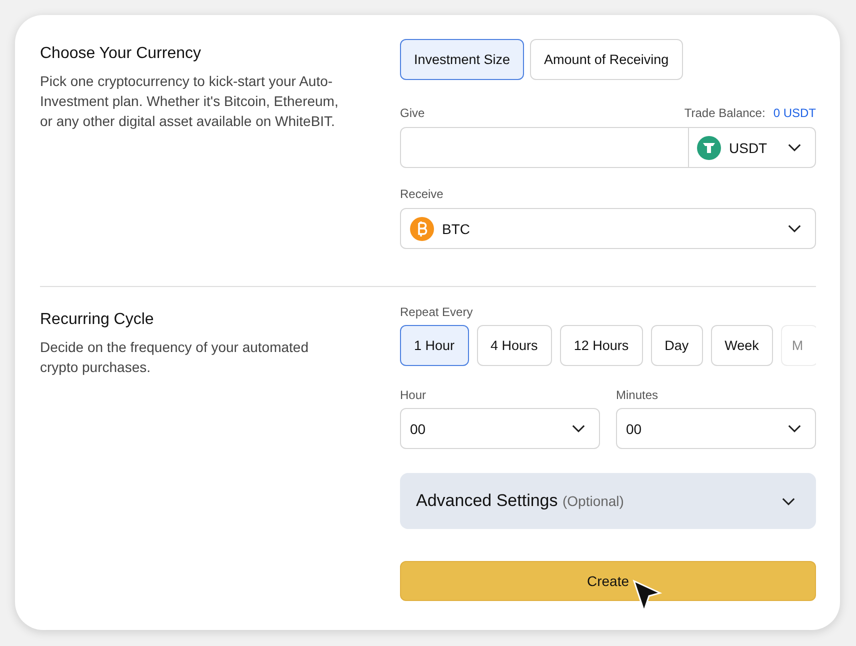 The width and height of the screenshot is (856, 646). Describe the element at coordinates (412, 113) in the screenshot. I see `field-label: Give` at that location.